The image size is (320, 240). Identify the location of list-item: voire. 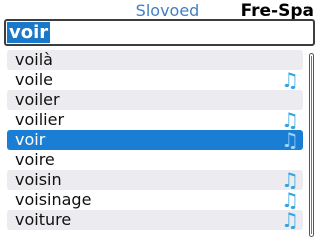
(155, 160).